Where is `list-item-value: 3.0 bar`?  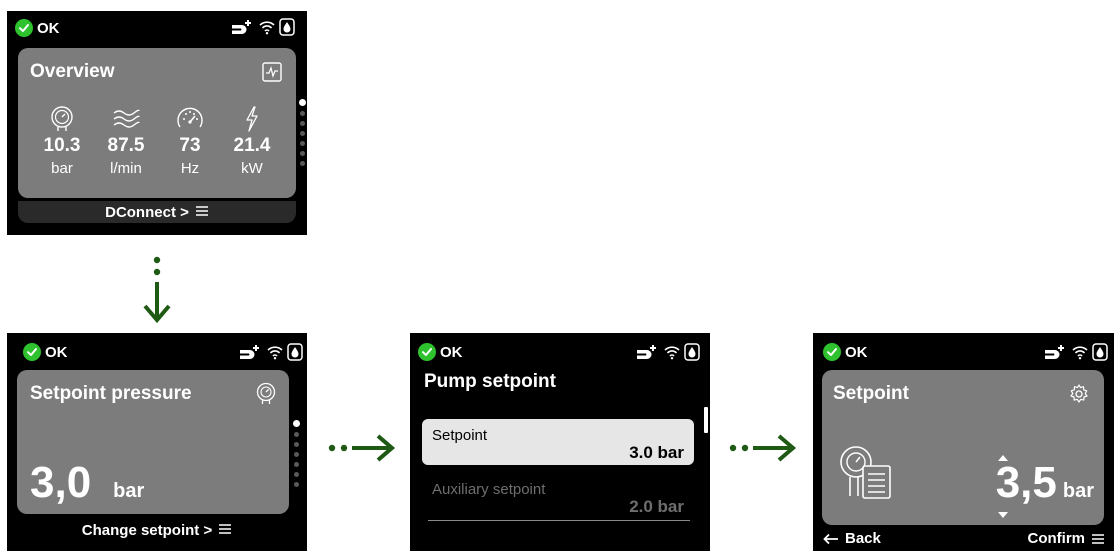 list-item-value: 3.0 bar is located at coordinates (656, 452).